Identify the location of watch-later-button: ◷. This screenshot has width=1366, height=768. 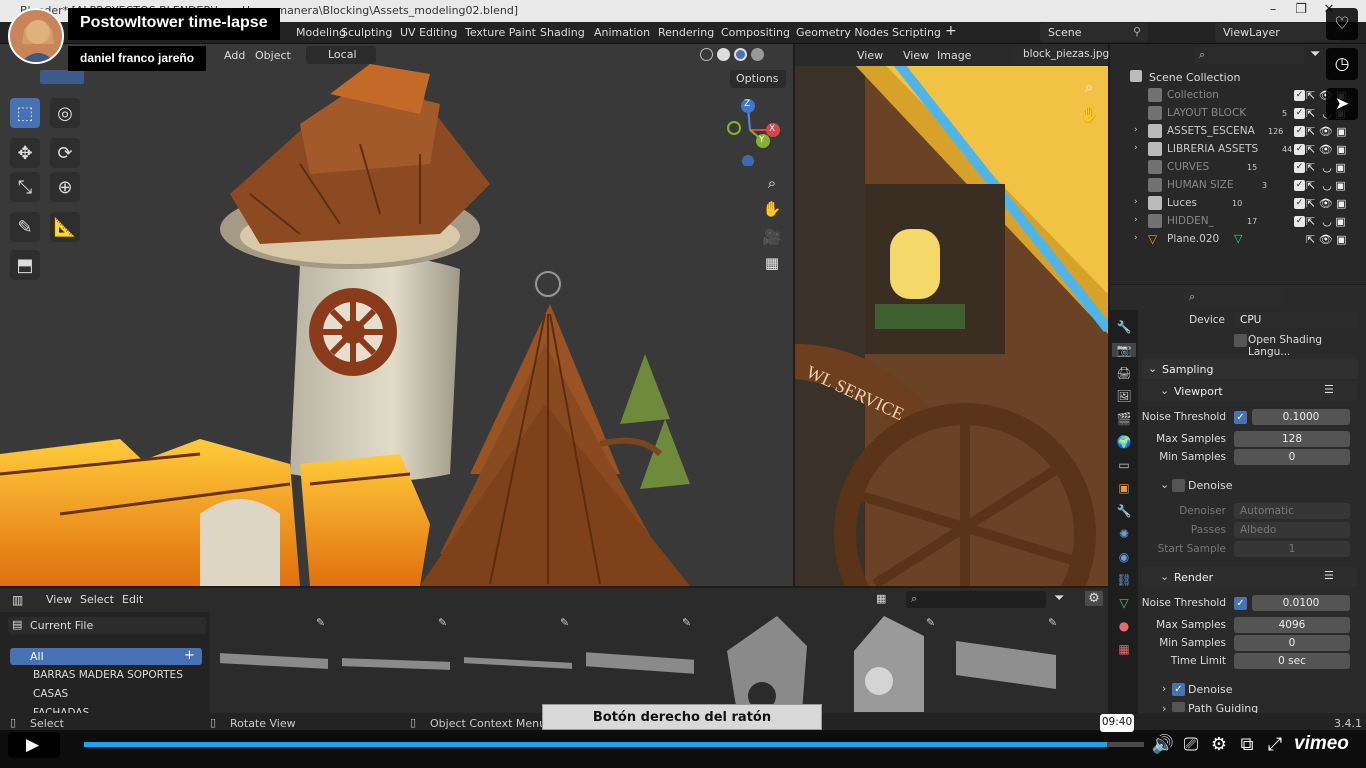
(1342, 64).